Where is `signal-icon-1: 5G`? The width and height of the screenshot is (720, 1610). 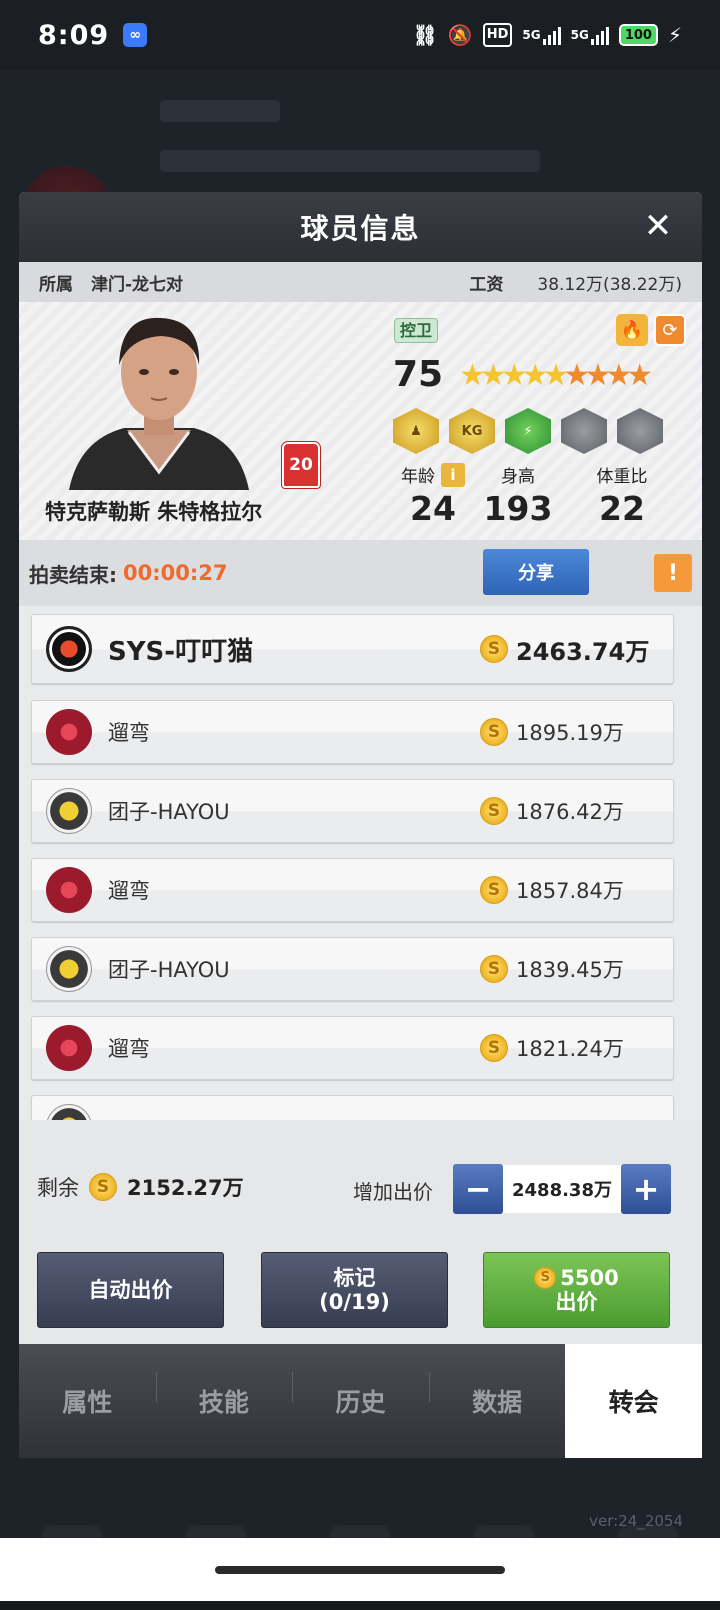 signal-icon-1: 5G is located at coordinates (541, 35).